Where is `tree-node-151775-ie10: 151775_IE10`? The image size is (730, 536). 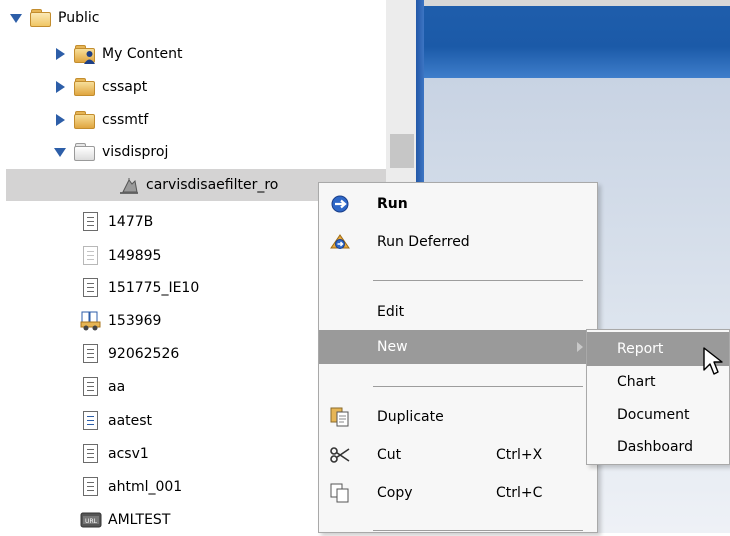 tree-node-151775-ie10: 151775_IE10 is located at coordinates (139, 288).